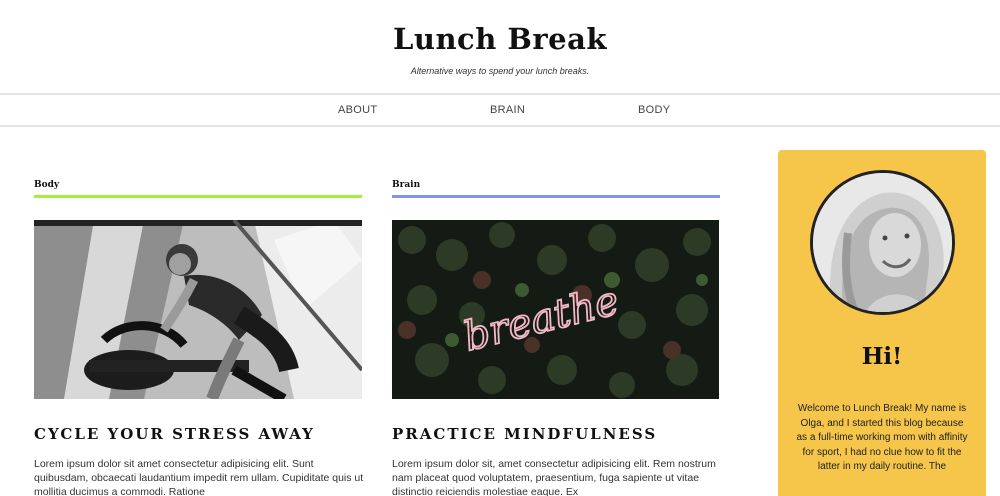 This screenshot has width=1000, height=496. Describe the element at coordinates (174, 434) in the screenshot. I see `post-title: CYCLE YOUR STRESS AWAY` at that location.